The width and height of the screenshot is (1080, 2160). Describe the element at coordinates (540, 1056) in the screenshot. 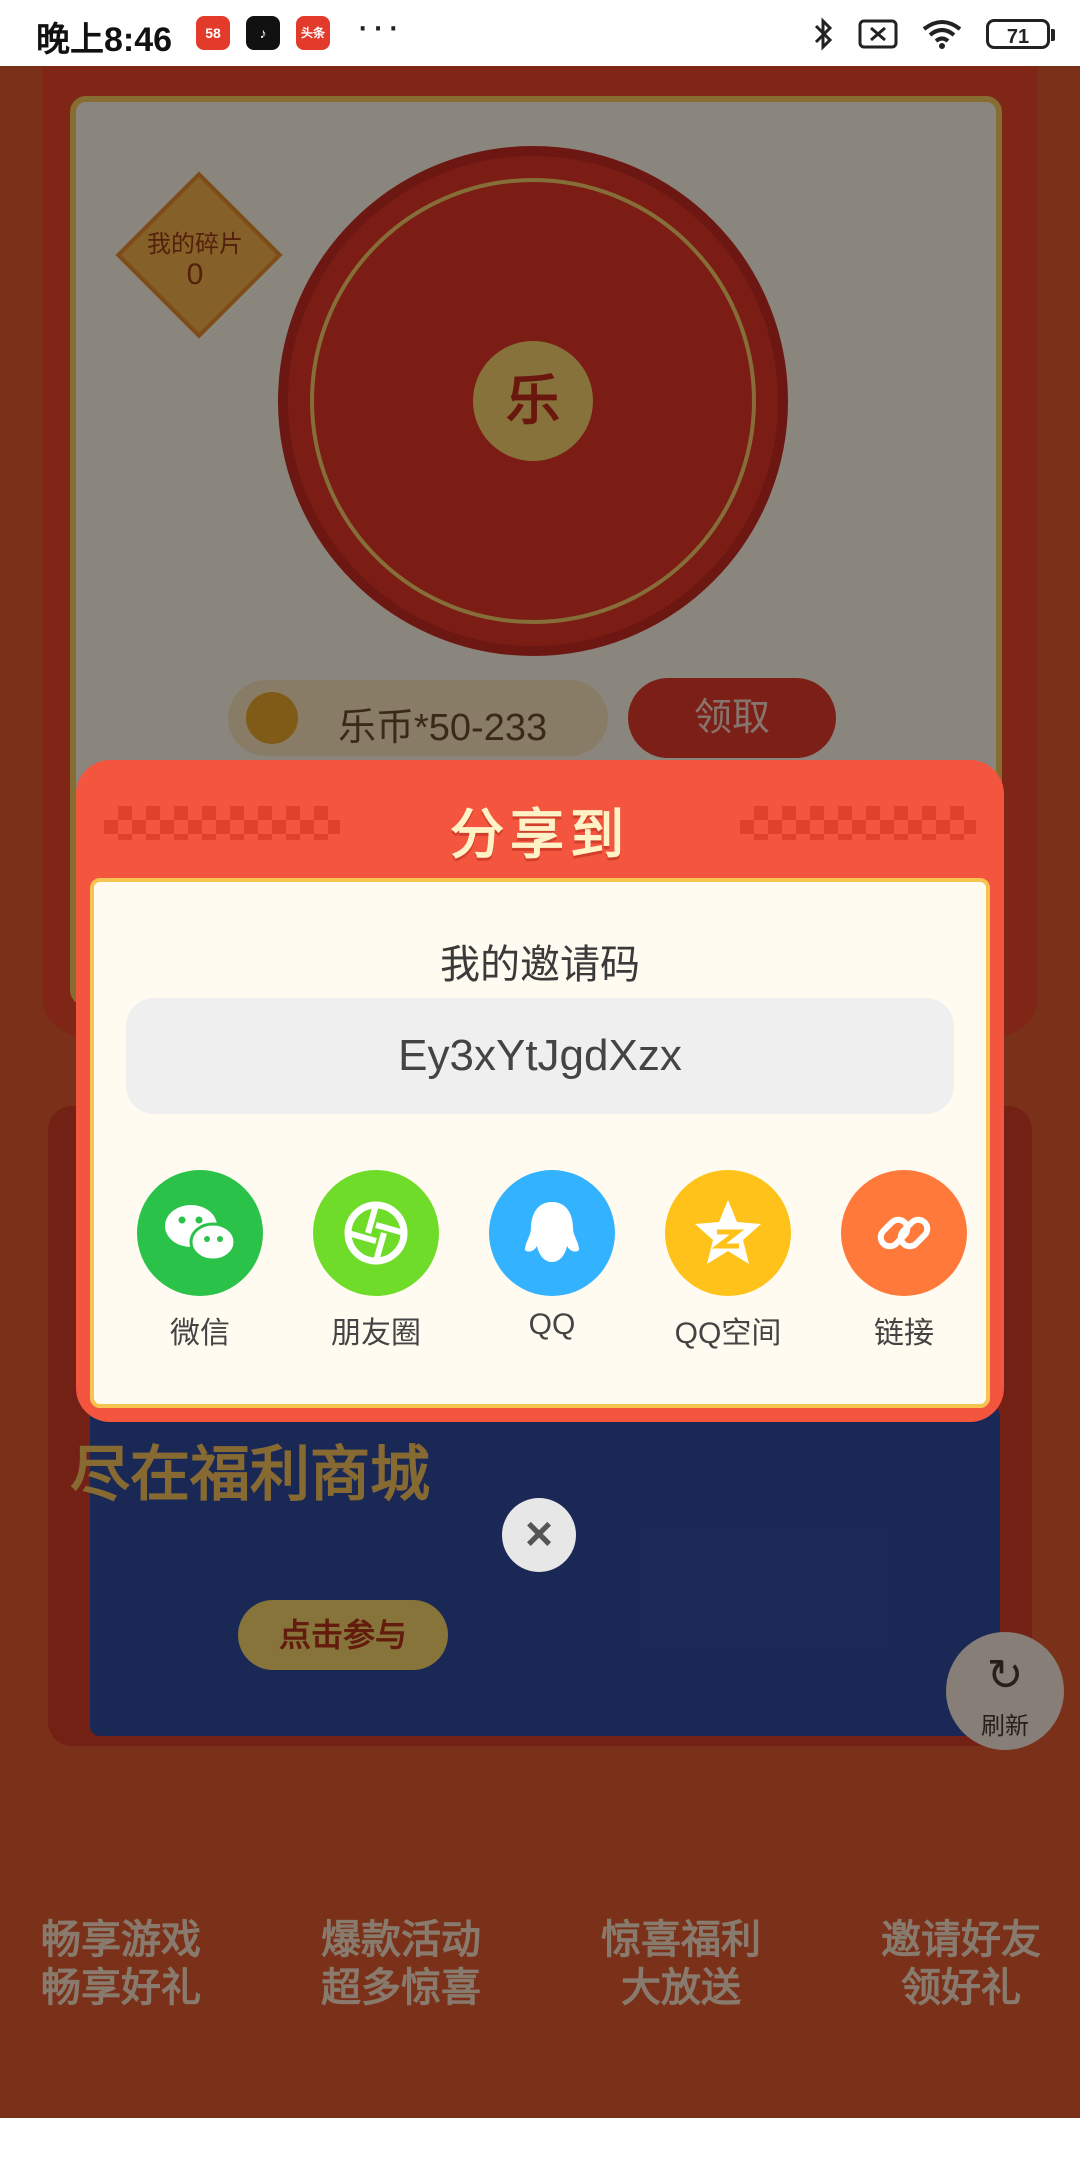

I see `invite-code-field: Ey3xYtJgdXzx` at that location.